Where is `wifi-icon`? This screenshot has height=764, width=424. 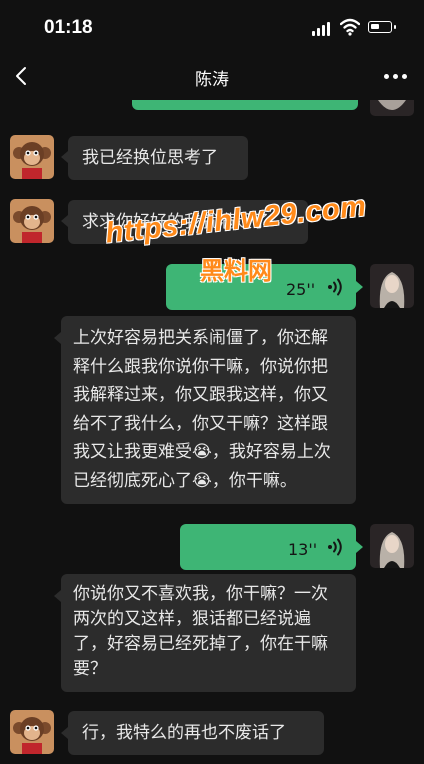
wifi-icon is located at coordinates (350, 27).